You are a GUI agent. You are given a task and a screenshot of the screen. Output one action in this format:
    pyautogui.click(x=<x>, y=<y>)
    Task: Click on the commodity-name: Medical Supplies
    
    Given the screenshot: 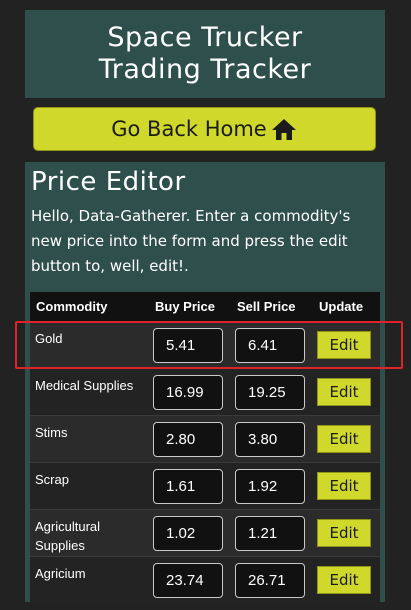 What is the action you would take?
    pyautogui.click(x=89, y=392)
    